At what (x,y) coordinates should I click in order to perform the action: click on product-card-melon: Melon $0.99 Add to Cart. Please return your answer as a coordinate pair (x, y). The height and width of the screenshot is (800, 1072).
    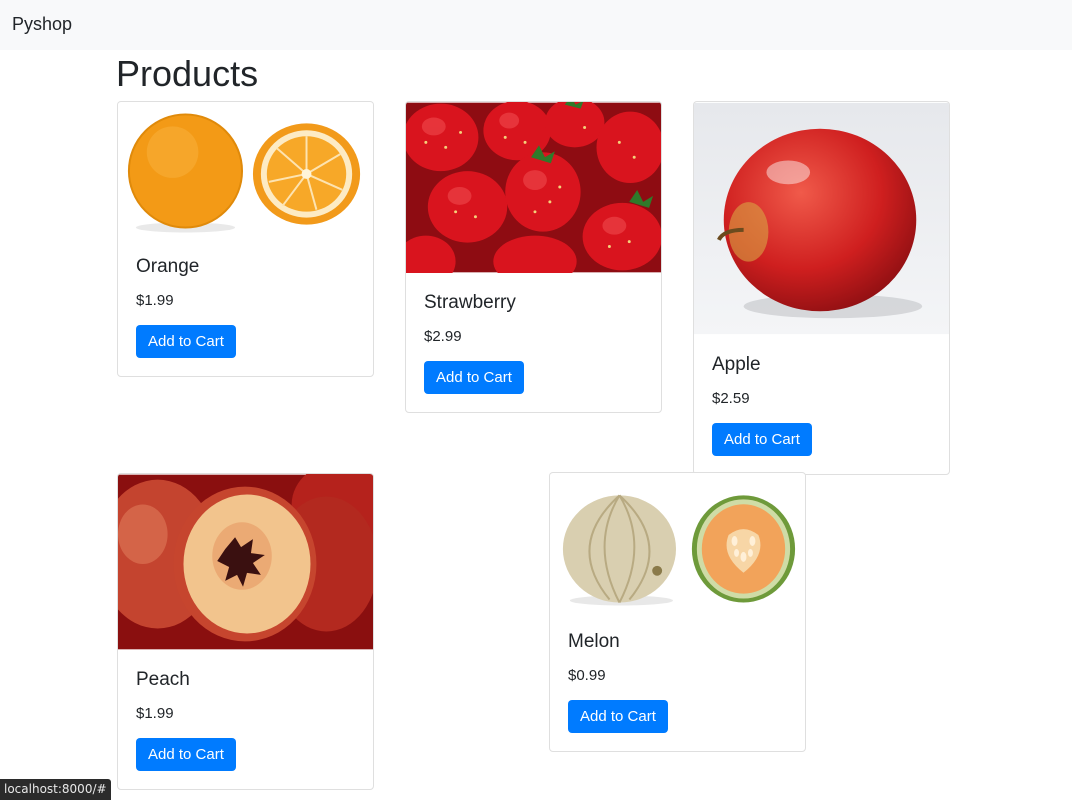
    Looking at the image, I should click on (677, 612).